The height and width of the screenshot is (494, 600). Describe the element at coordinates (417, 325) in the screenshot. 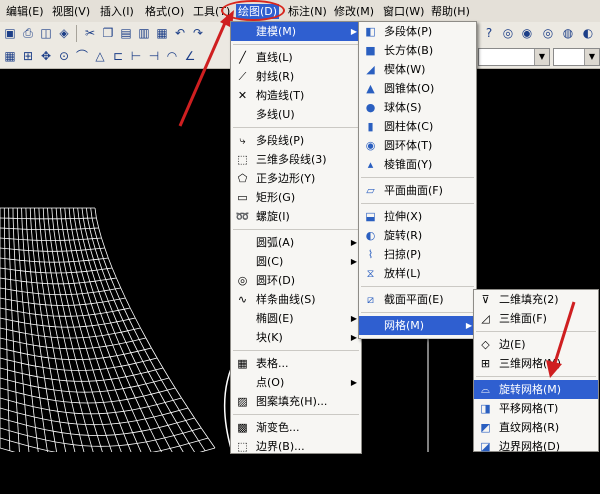

I see `menu-item-mesh: 网格(M) ▶` at that location.